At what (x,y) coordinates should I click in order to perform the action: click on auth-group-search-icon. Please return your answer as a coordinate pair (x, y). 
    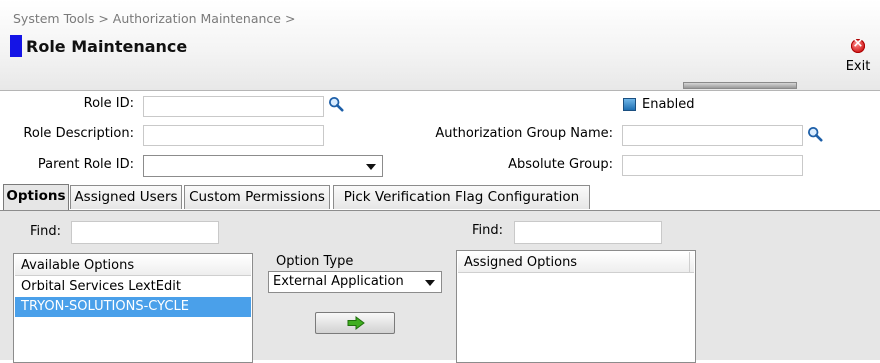
    Looking at the image, I should click on (815, 134).